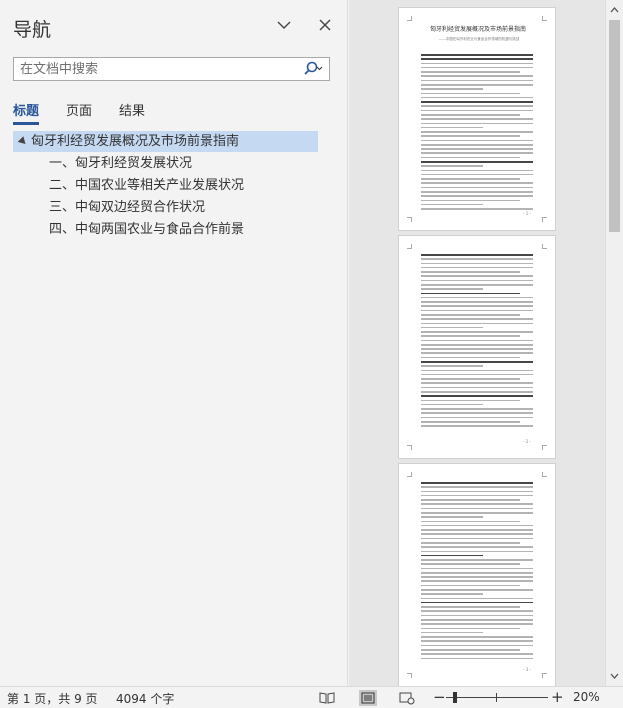 This screenshot has height=708, width=623. Describe the element at coordinates (327, 698) in the screenshot. I see `read-mode-button` at that location.